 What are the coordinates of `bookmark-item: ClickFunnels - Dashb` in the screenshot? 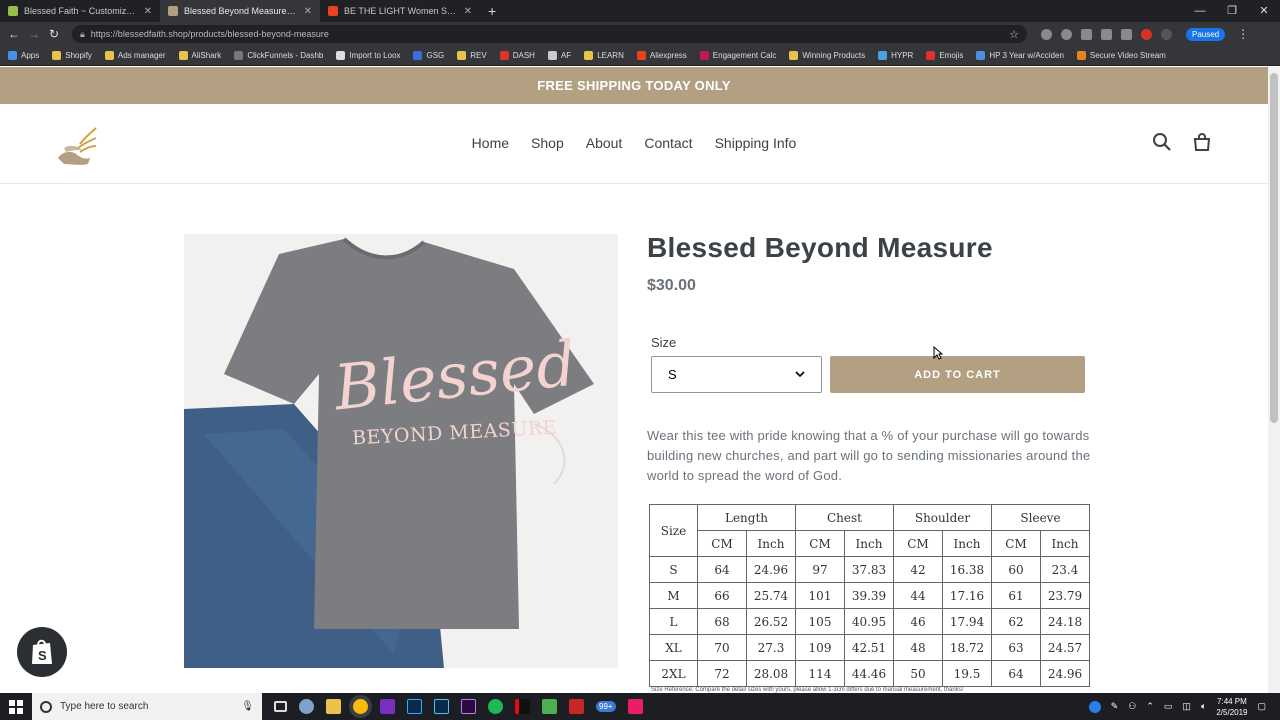 It's located at (278, 55).